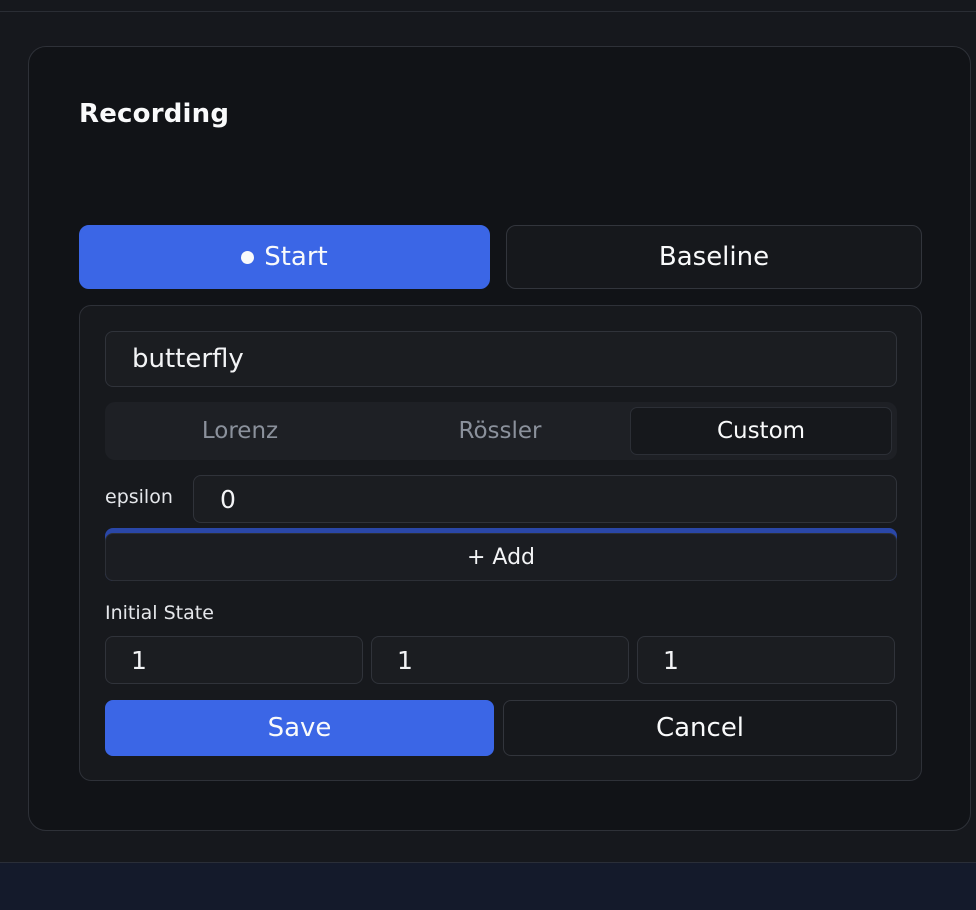  I want to click on top-divider, so click(488, 6).